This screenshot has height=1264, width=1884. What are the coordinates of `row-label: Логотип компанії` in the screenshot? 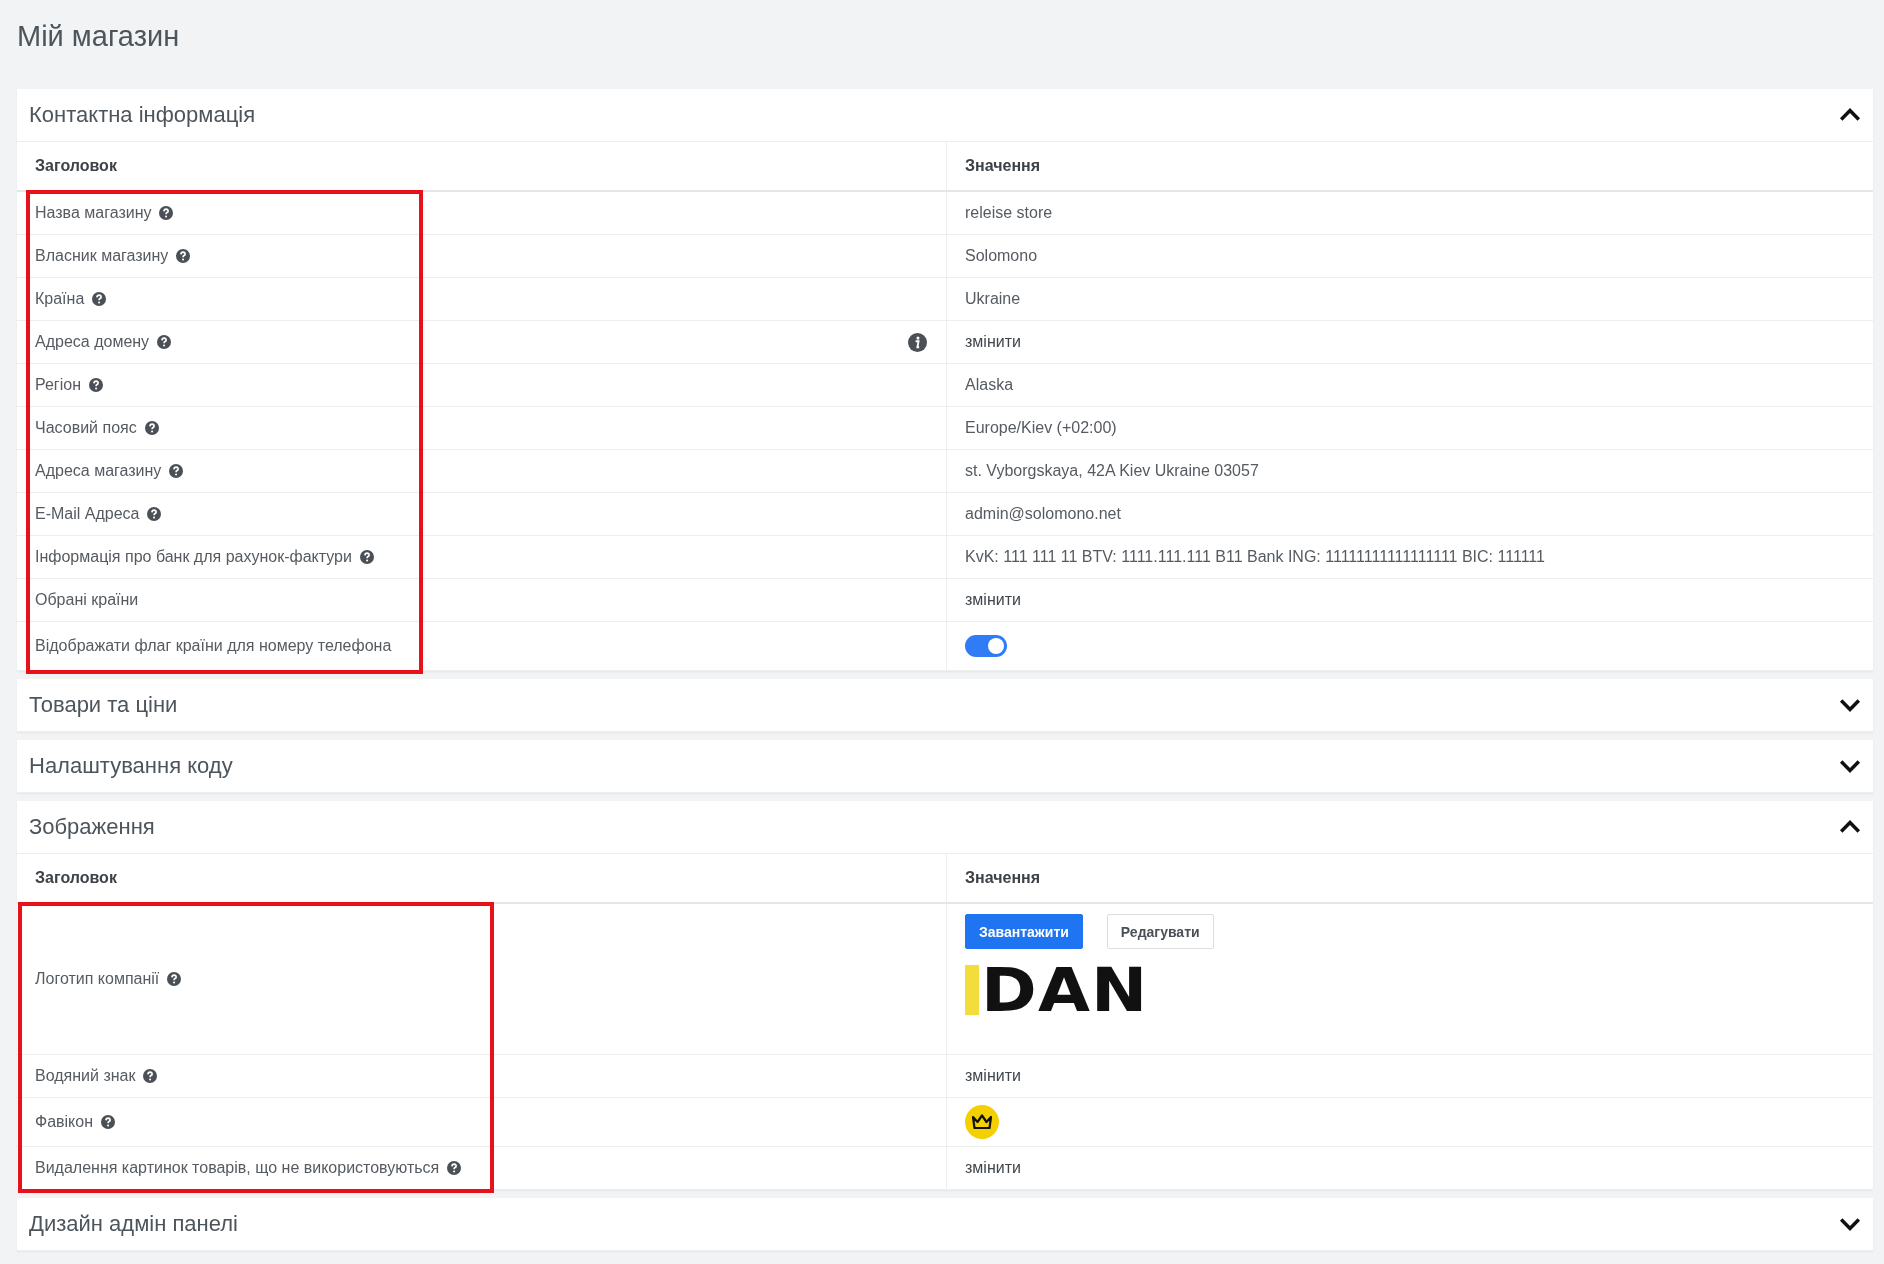 It's located at (97, 979).